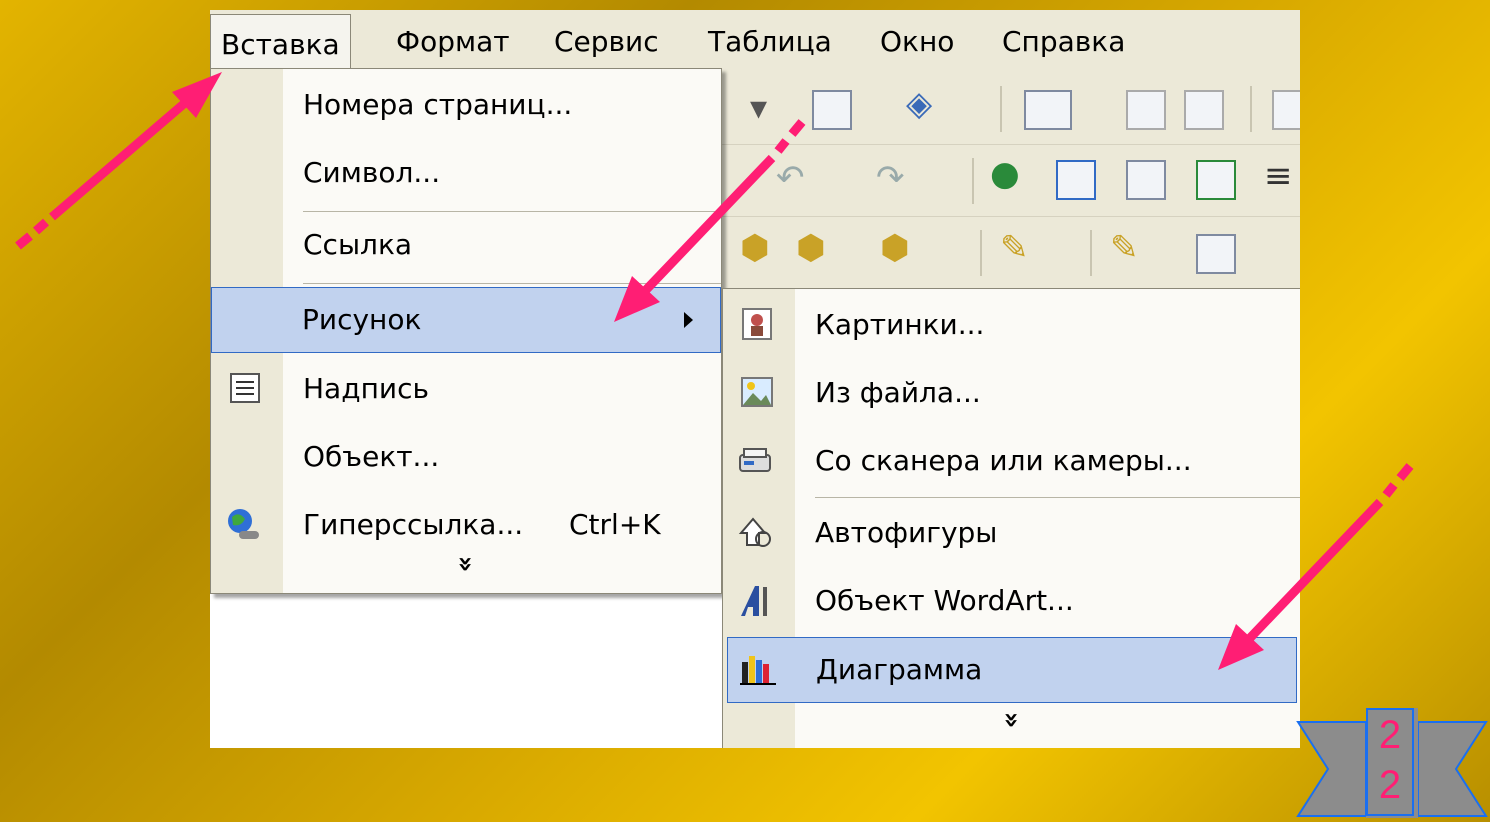 Image resolution: width=1490 pixels, height=822 pixels. I want to click on slide-number: 22, so click(1390, 762).